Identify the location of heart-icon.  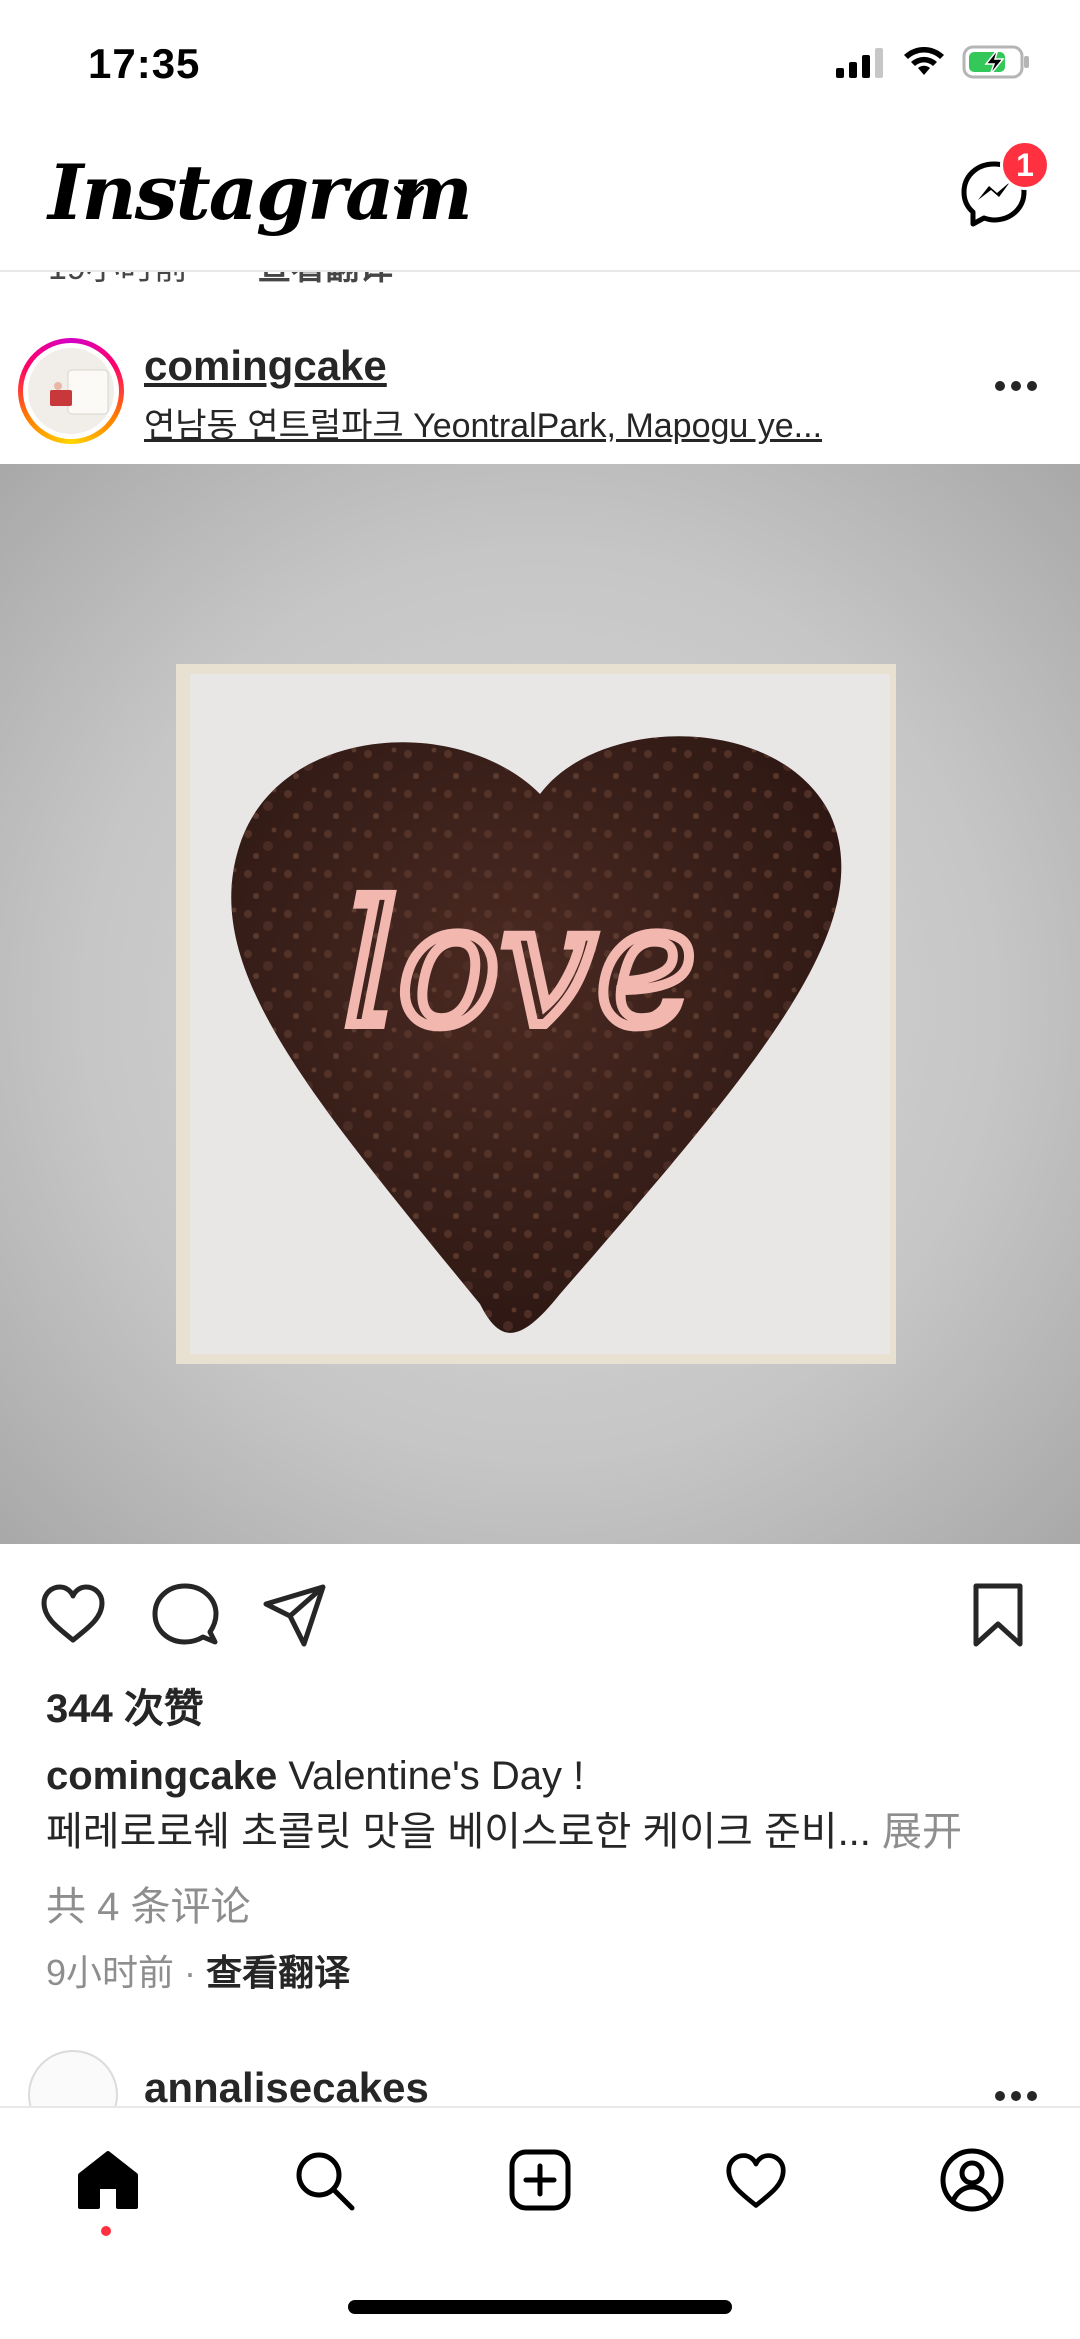
(756, 2180).